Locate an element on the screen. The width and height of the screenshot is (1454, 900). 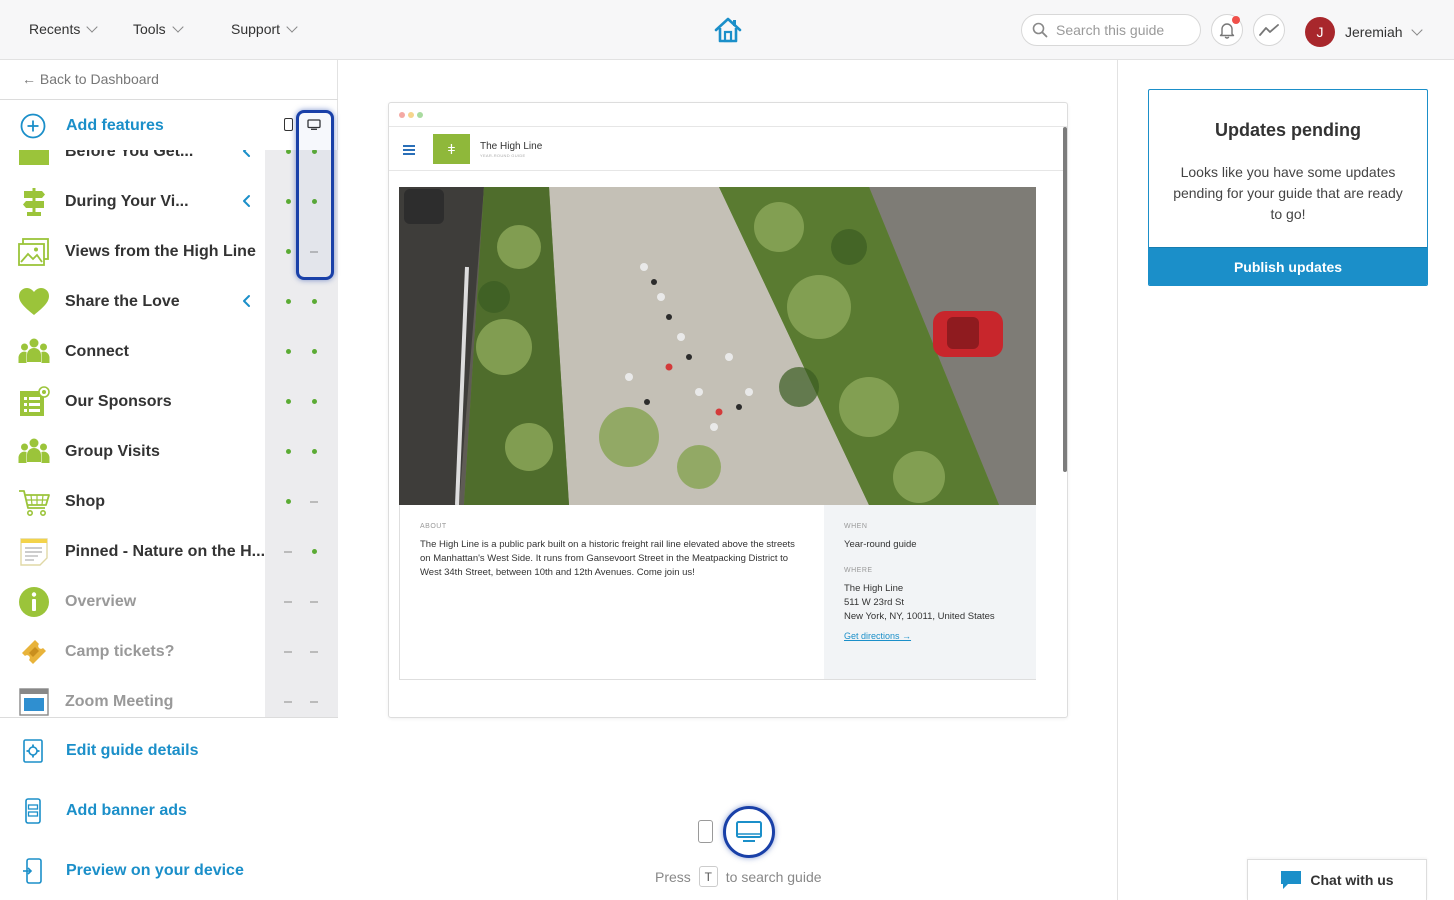
edit-guide-details-label: Edit guide details is located at coordinates (132, 750).